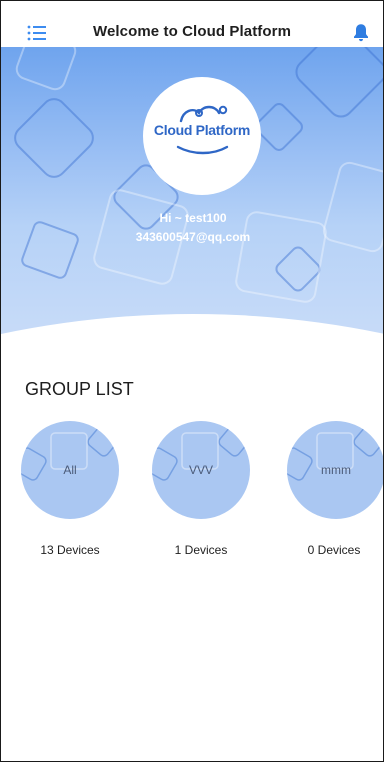 This screenshot has width=384, height=762. I want to click on group-circle: mmm, so click(335, 470).